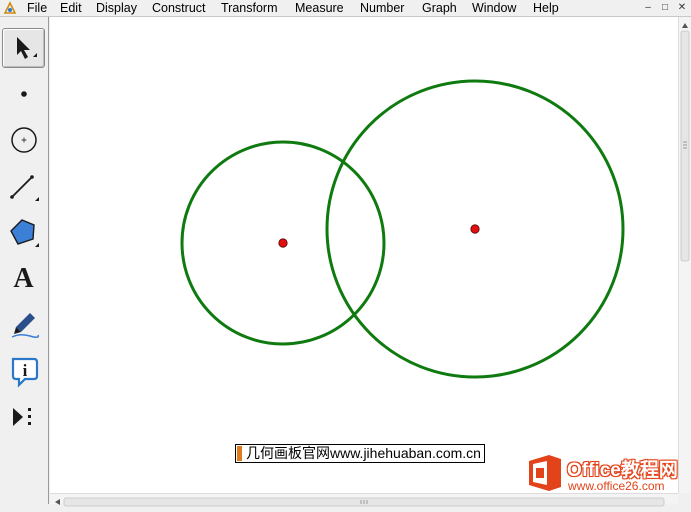 The width and height of the screenshot is (691, 512). Describe the element at coordinates (685, 142) in the screenshot. I see `vertical-scrollbar-arrows` at that location.